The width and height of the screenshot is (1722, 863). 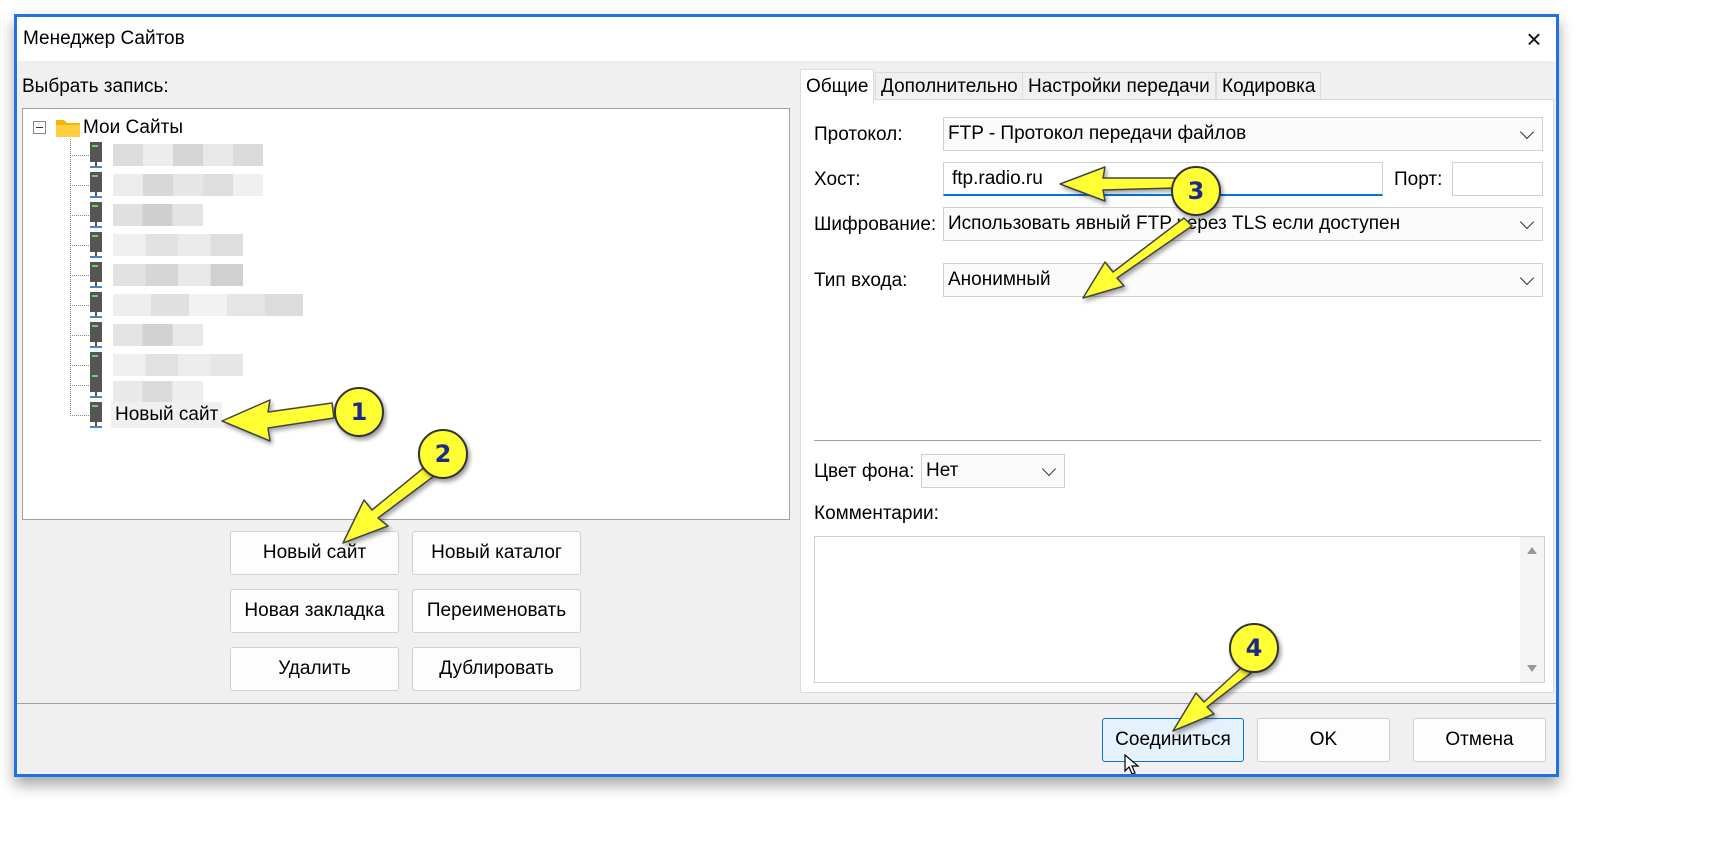 What do you see at coordinates (864, 471) in the screenshot?
I see `background-color-label: Цвет фона:` at bounding box center [864, 471].